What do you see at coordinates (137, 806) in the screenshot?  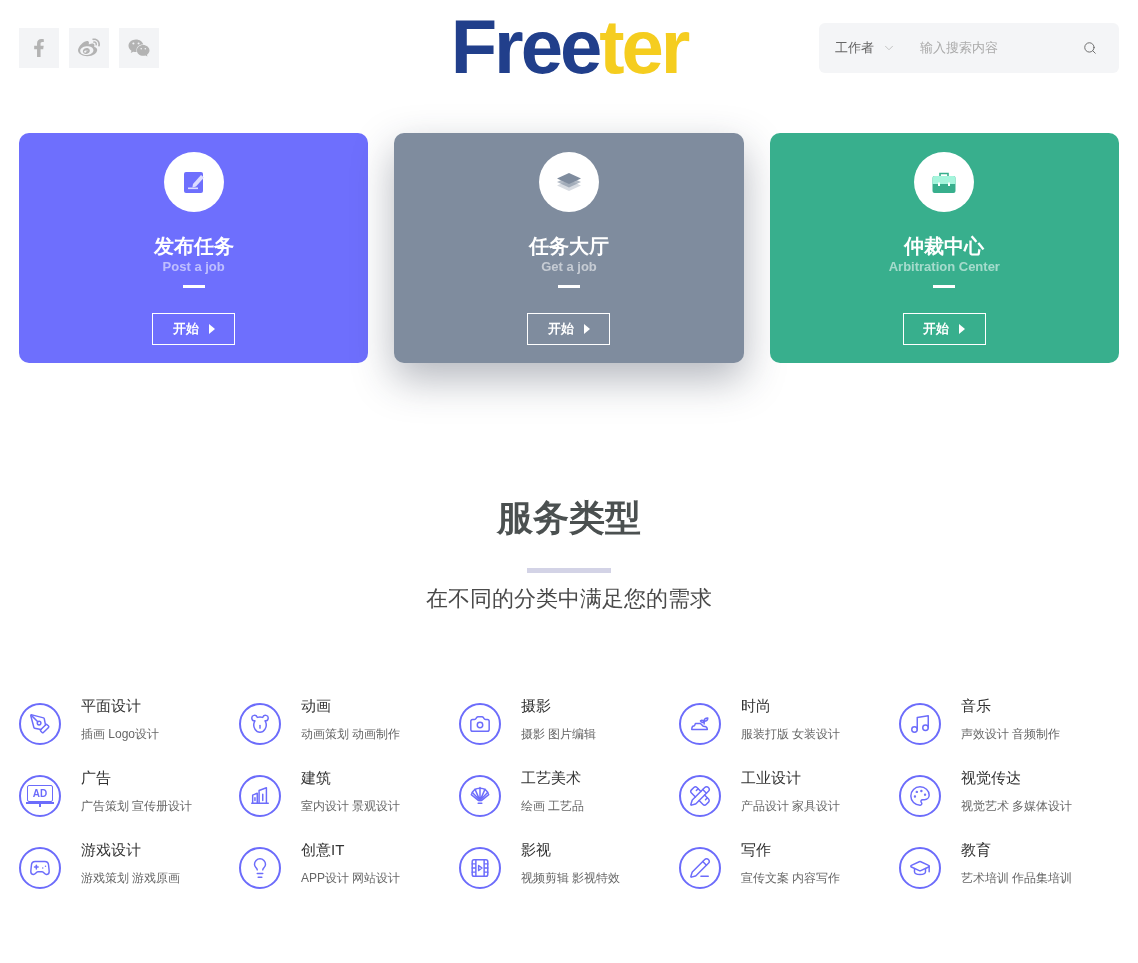 I see `category-tags: 广告策划 宣传册设计` at bounding box center [137, 806].